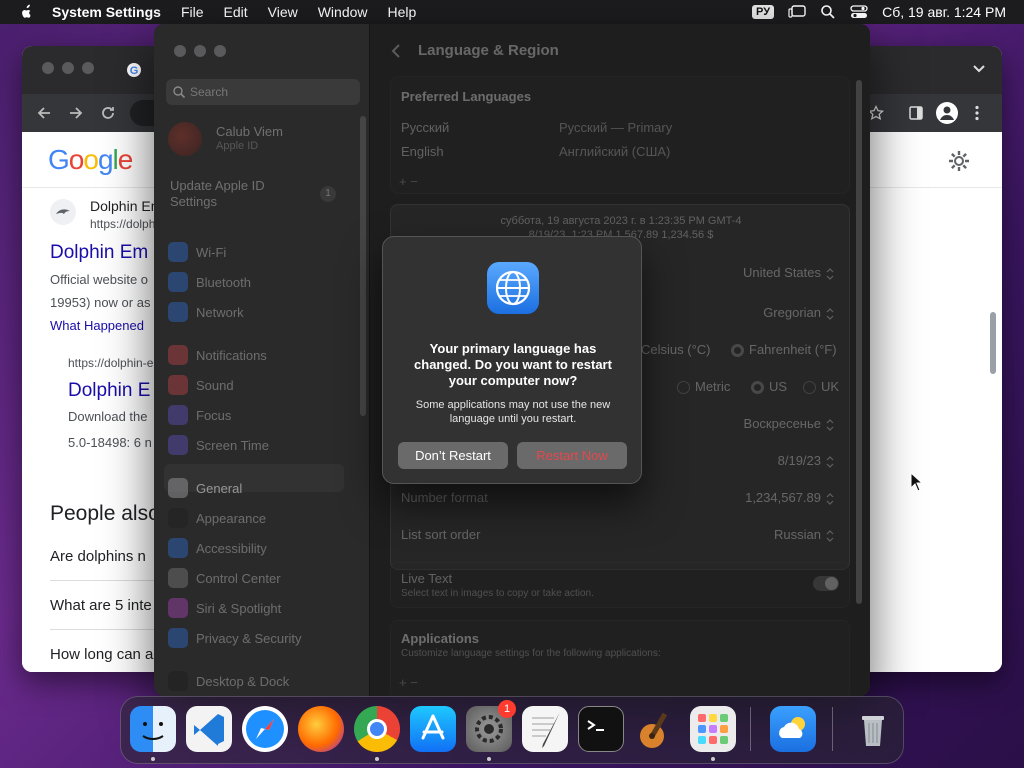 This screenshot has width=1024, height=768. What do you see at coordinates (809, 387) in the screenshot?
I see `uk-radio` at bounding box center [809, 387].